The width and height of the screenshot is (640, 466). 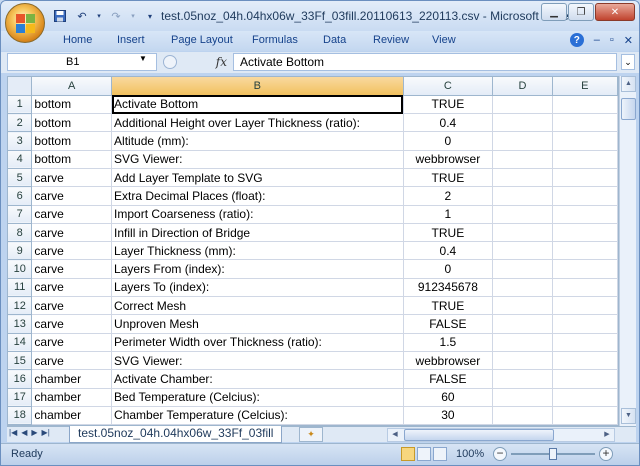 I want to click on cell-b: Chamber Temperature (Celcius):, so click(x=257, y=415).